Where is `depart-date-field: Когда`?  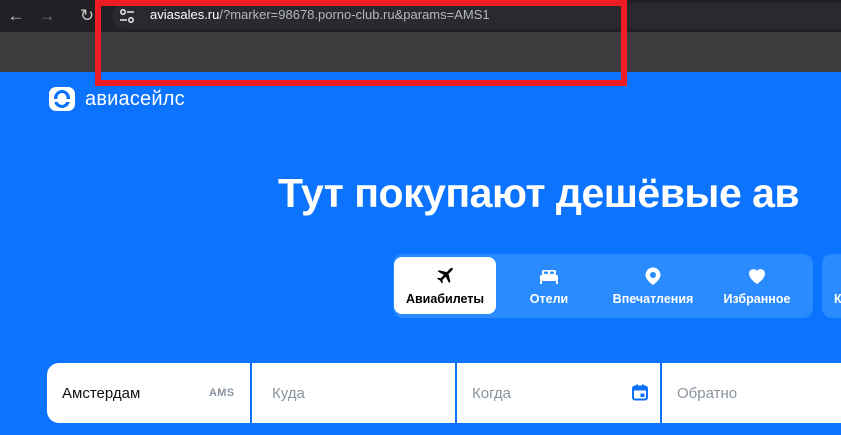 depart-date-field: Когда is located at coordinates (558, 393).